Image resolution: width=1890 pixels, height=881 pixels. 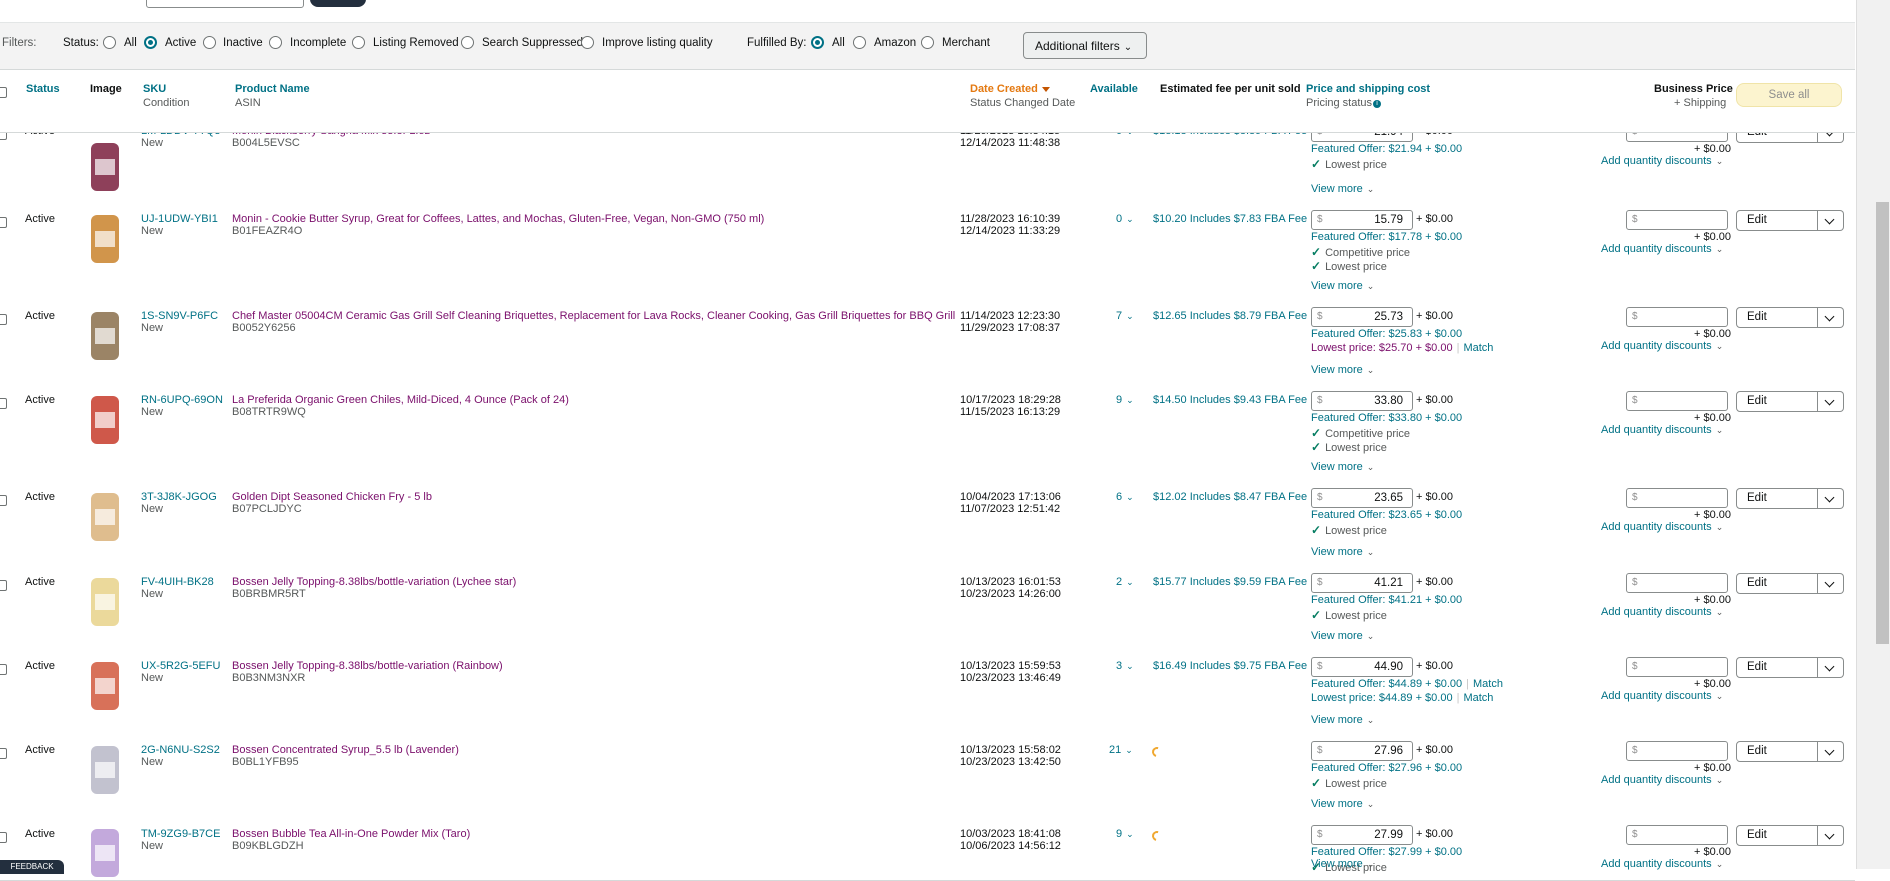 What do you see at coordinates (32, 867) in the screenshot?
I see `feedback-button: FEEDBACK` at bounding box center [32, 867].